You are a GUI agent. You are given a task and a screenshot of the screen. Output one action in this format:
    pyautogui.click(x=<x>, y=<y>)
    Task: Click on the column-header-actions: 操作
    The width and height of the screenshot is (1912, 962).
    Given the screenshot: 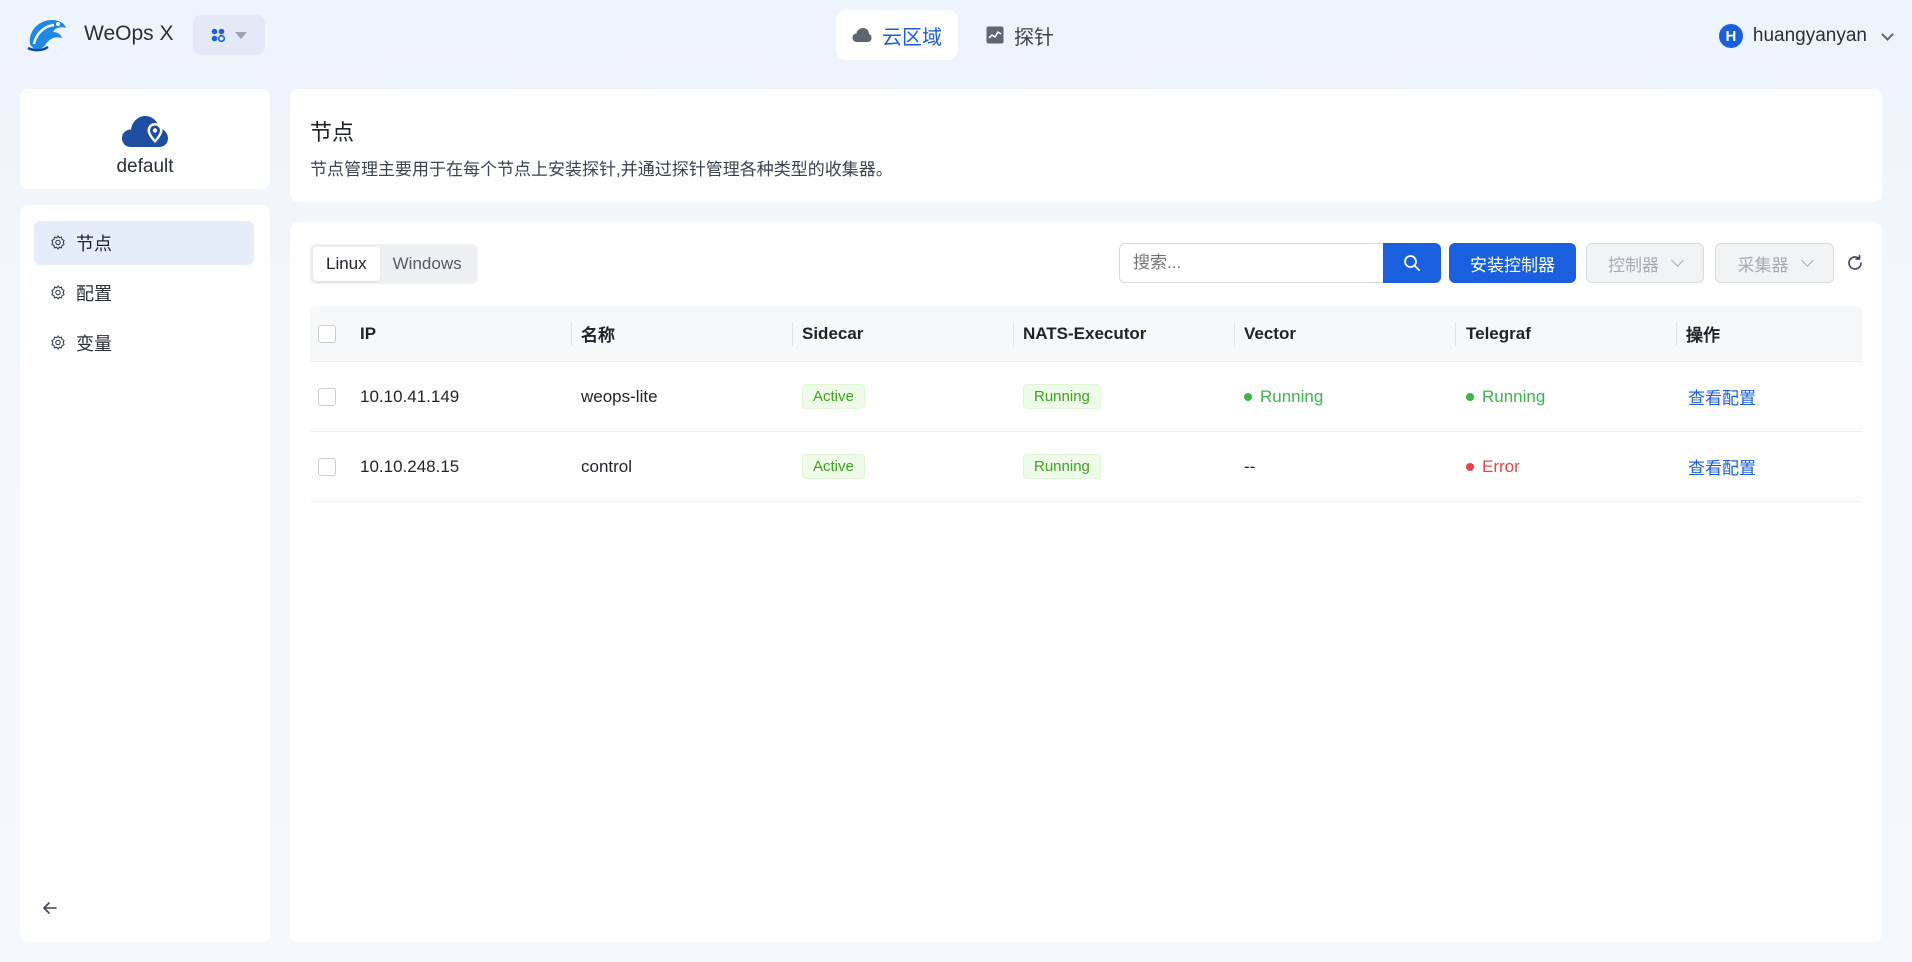 What is the action you would take?
    pyautogui.click(x=1703, y=335)
    